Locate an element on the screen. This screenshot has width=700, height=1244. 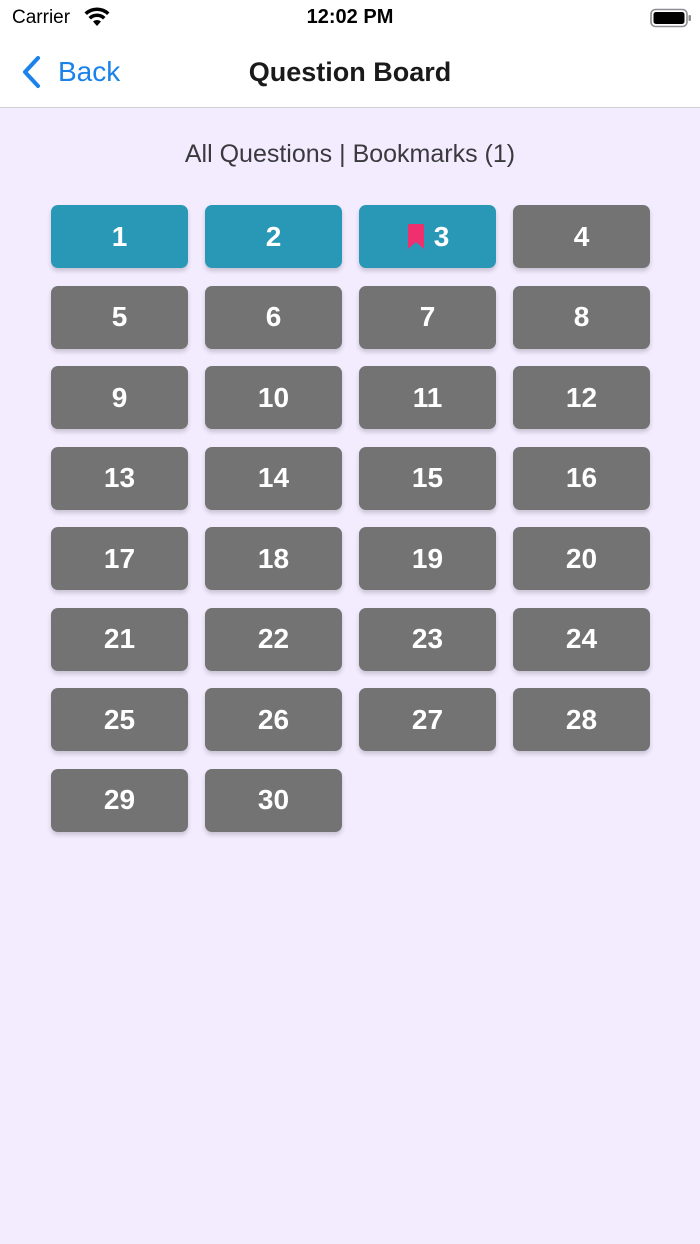
question-button: 26 is located at coordinates (273, 719).